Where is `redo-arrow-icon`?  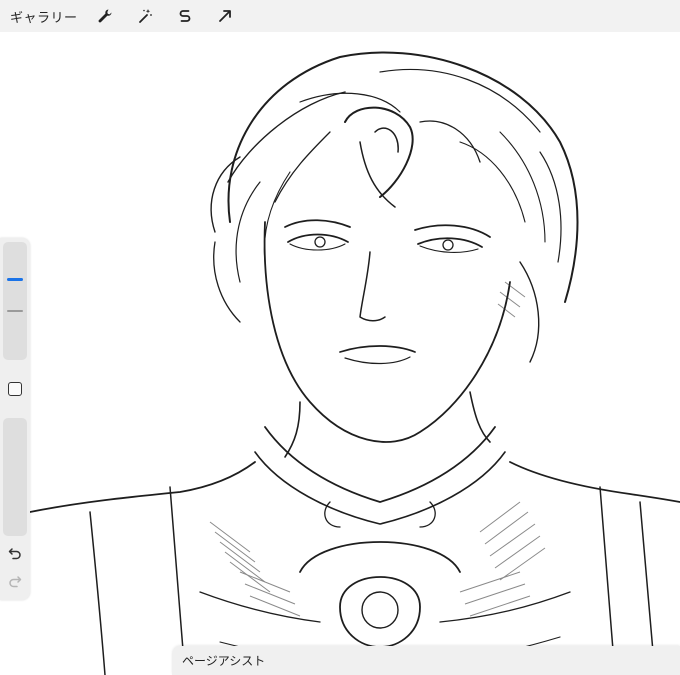
redo-arrow-icon is located at coordinates (15, 582).